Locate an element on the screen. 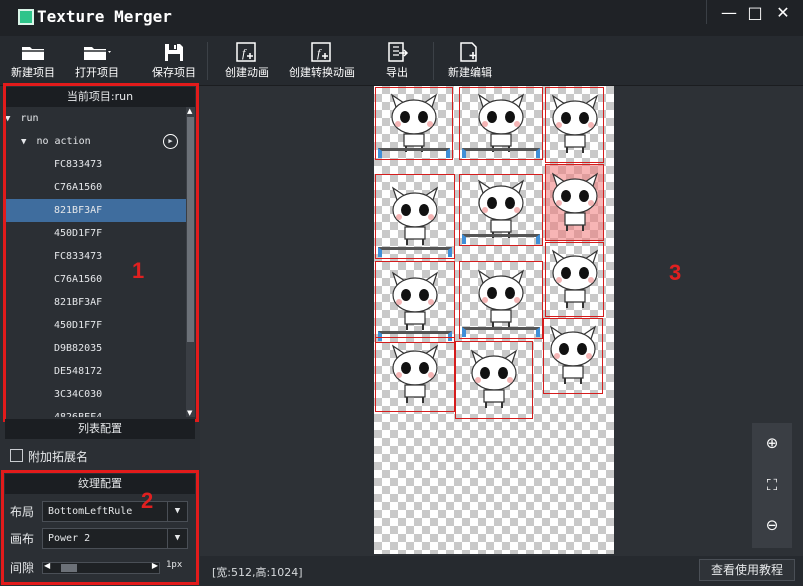 This screenshot has width=803, height=586. scroll-up-icon: ▲ is located at coordinates (189, 111).